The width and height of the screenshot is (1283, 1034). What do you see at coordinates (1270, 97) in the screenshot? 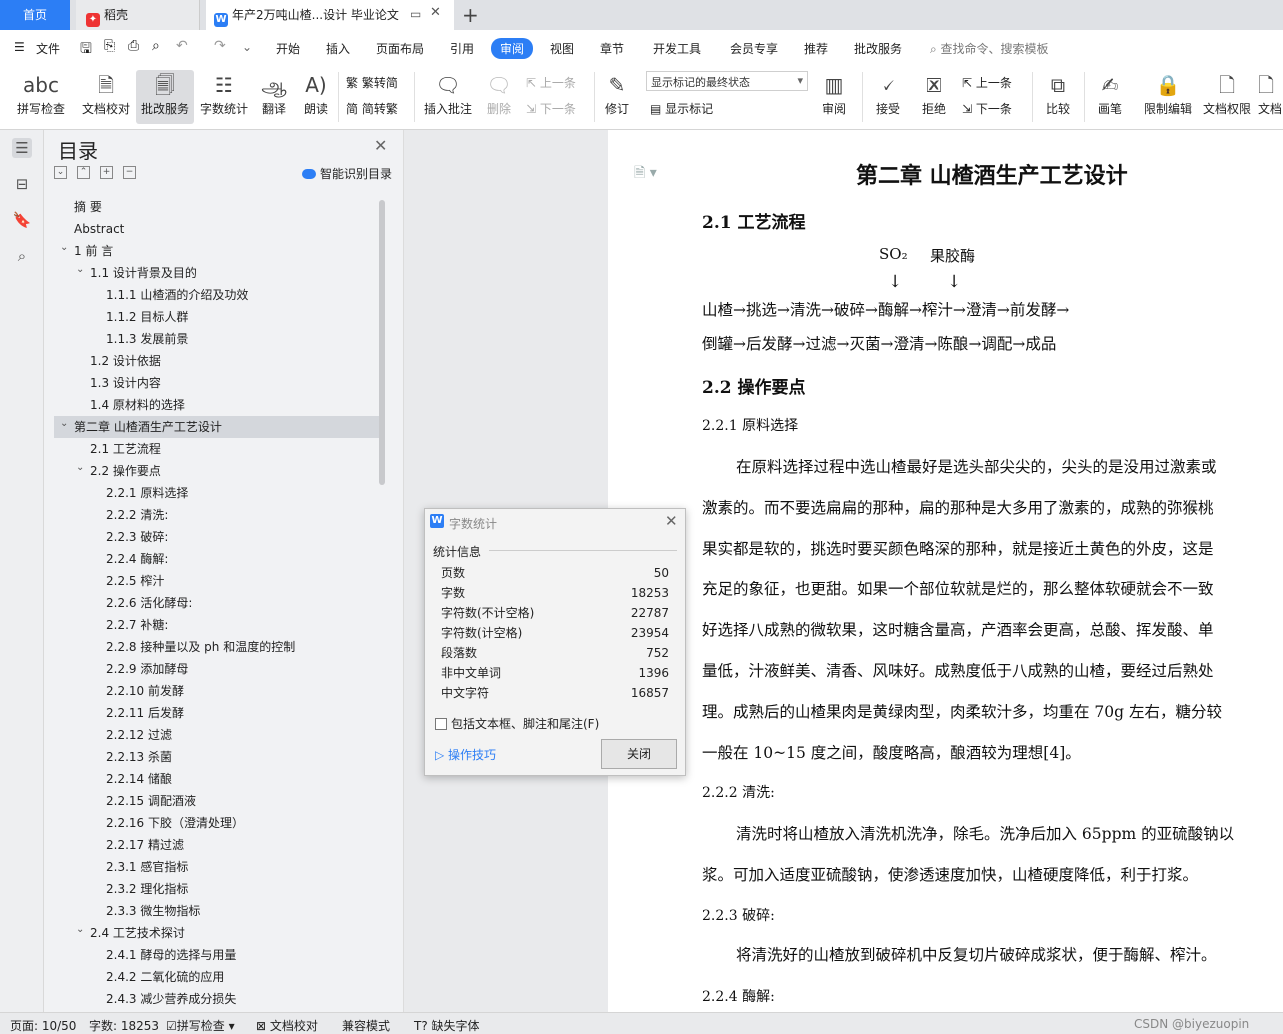
I see `doc-more-button: 🗋 文档` at bounding box center [1270, 97].